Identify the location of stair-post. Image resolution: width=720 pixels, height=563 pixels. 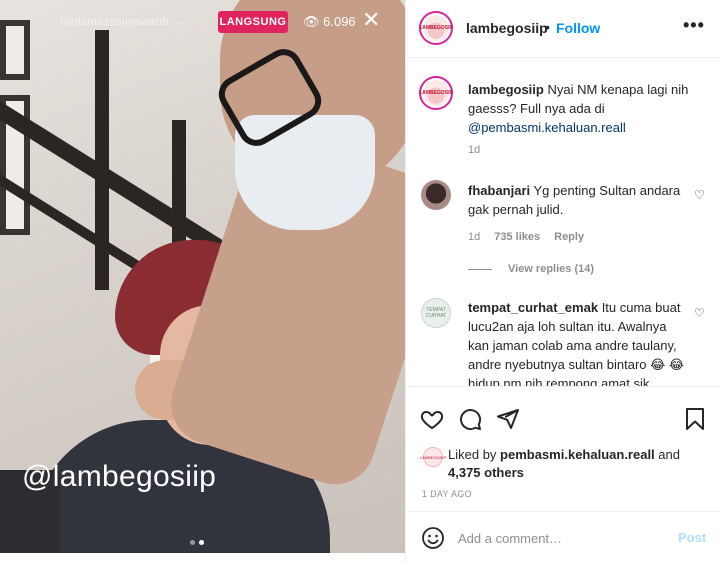
(102, 160).